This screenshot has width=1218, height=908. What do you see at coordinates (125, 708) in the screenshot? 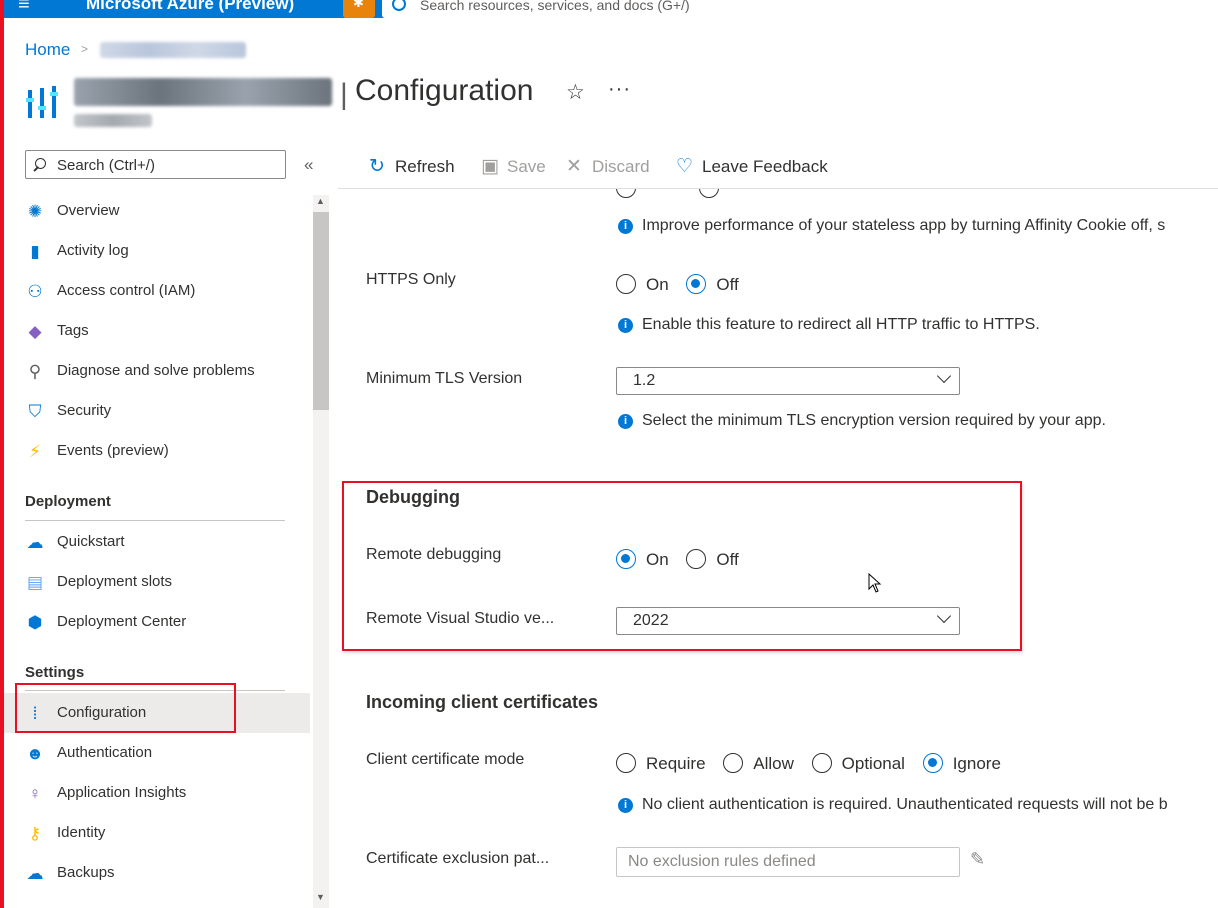
I see `configuration-highlight-box` at bounding box center [125, 708].